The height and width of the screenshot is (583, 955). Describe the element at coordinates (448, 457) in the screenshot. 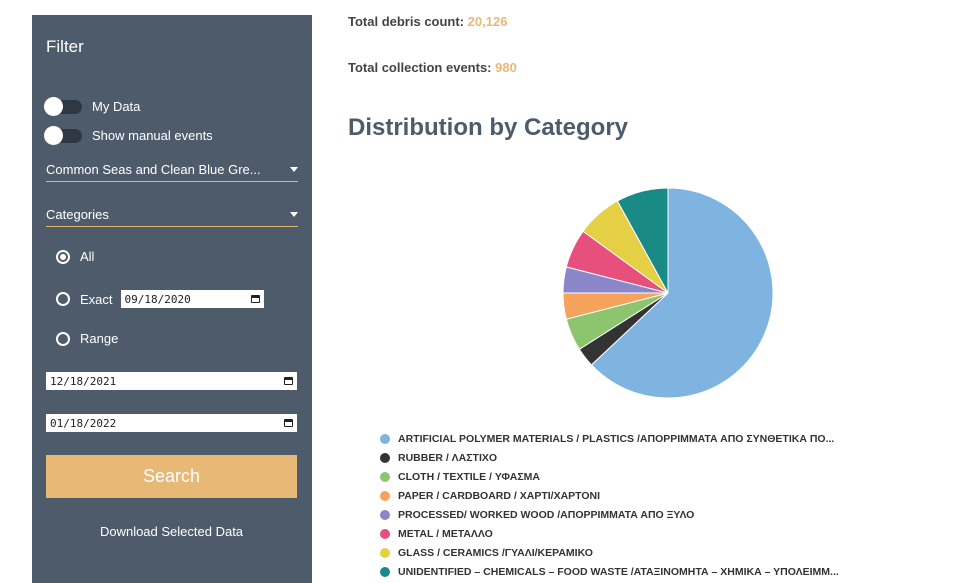

I see `legend-label: RUBBER / ΛΑΣΤΙΧΟ` at that location.